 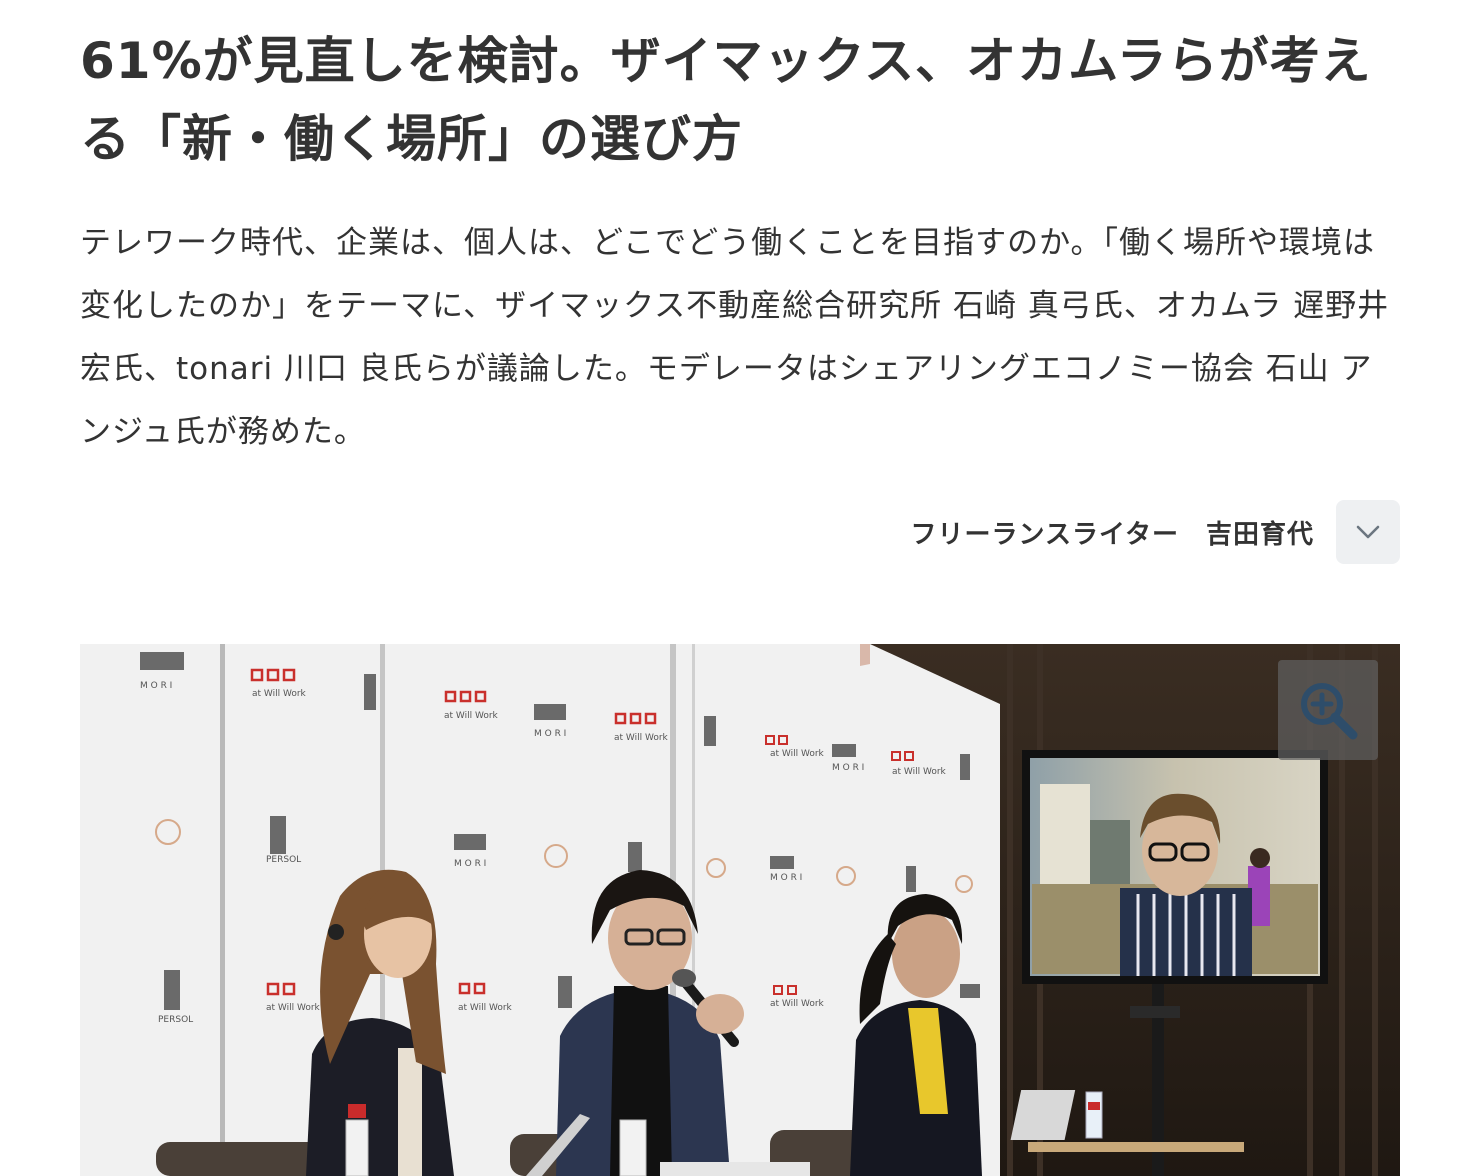 I want to click on zoom-in-icon, so click(x=1329, y=711).